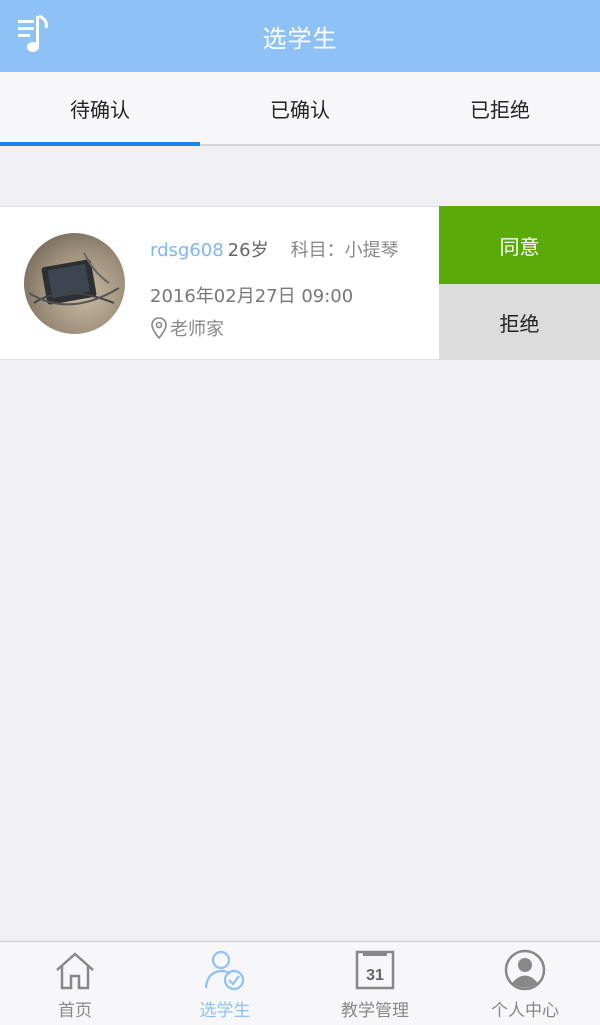 This screenshot has height=1025, width=600. What do you see at coordinates (525, 1011) in the screenshot?
I see `nav-profile-label: 个人中心` at bounding box center [525, 1011].